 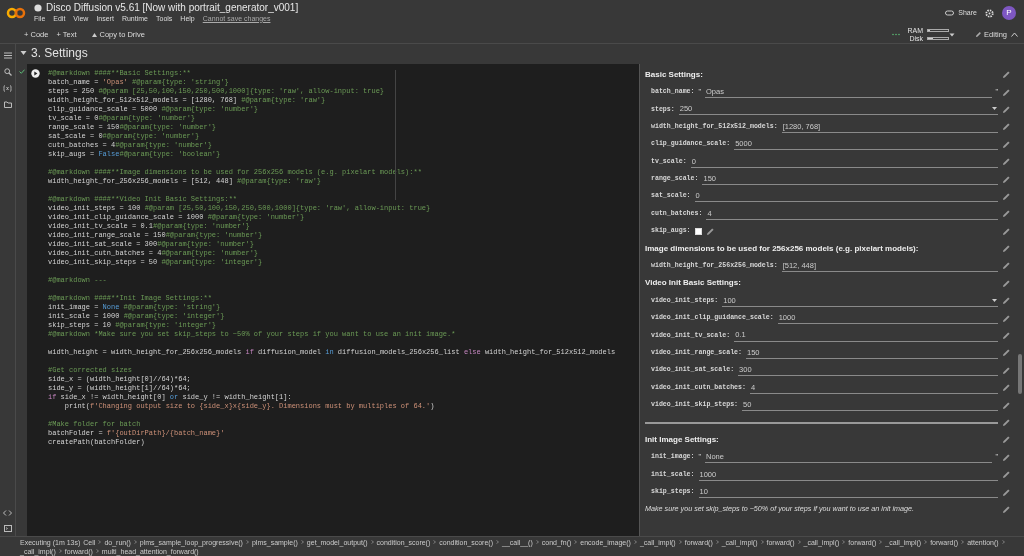 What do you see at coordinates (7, 72) in the screenshot?
I see `search-icon` at bounding box center [7, 72].